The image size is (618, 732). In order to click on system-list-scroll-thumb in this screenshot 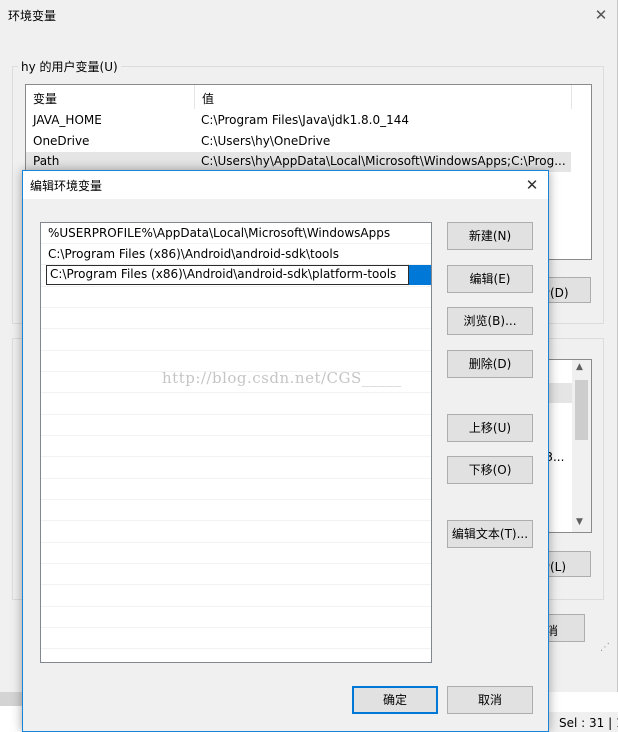, I will do `click(581, 410)`.